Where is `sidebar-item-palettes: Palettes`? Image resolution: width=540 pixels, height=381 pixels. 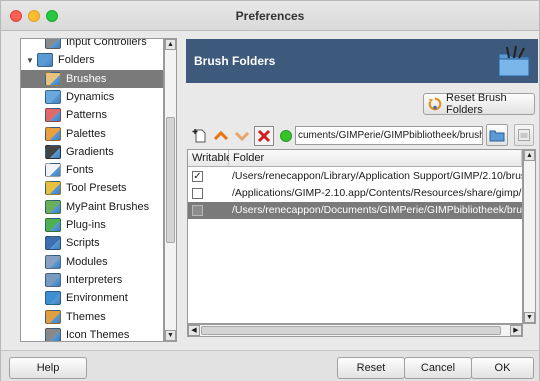
sidebar-item-palettes: Palettes is located at coordinates (92, 134).